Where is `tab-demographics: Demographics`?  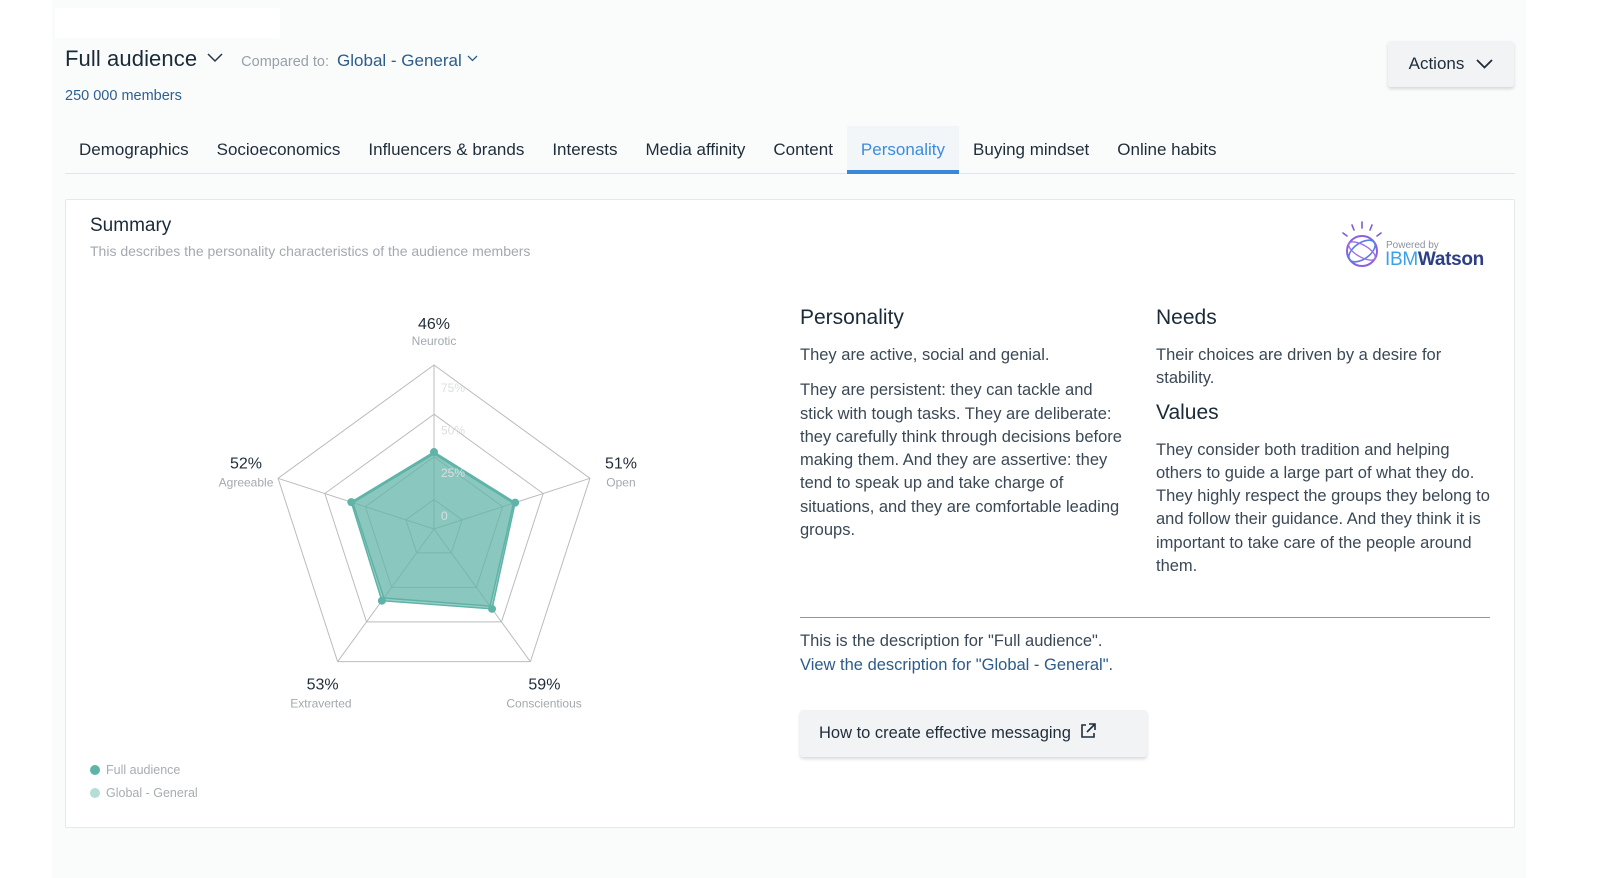 tab-demographics: Demographics is located at coordinates (134, 149).